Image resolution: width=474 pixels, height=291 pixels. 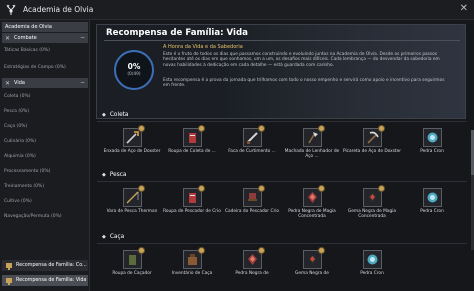 What do you see at coordinates (464, 8) in the screenshot?
I see `close-icon: ✕` at bounding box center [464, 8].